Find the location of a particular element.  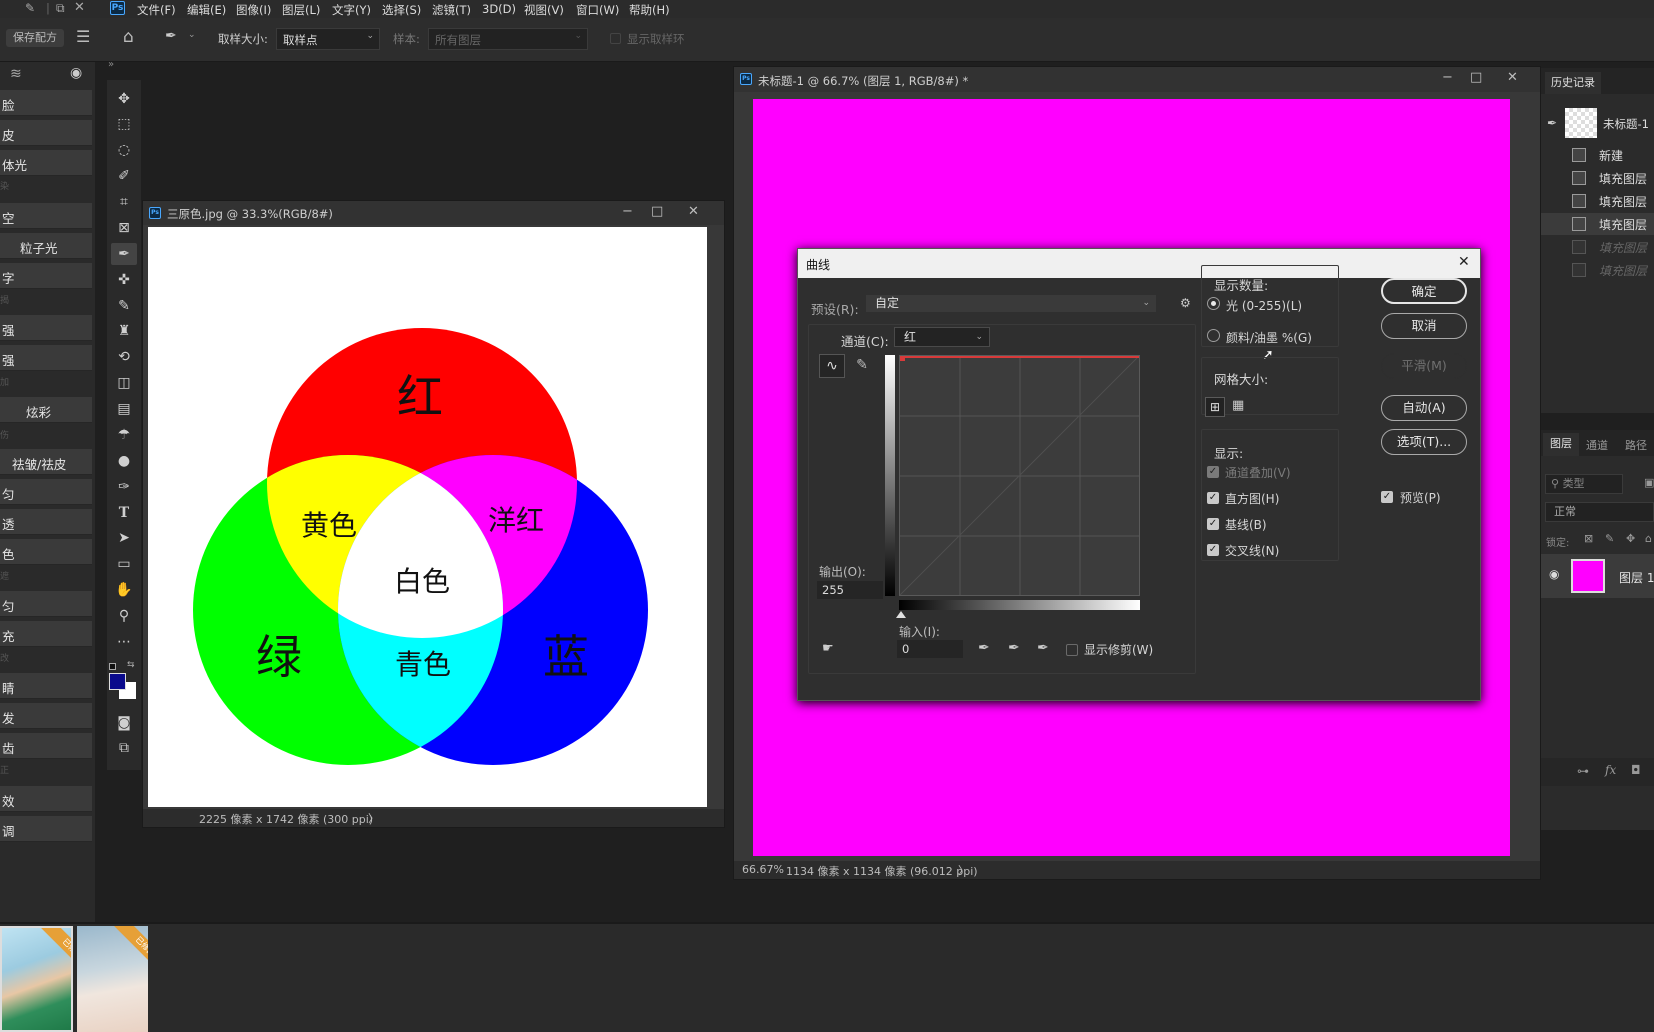

pencil-draw-icon: ✎ is located at coordinates (862, 366).